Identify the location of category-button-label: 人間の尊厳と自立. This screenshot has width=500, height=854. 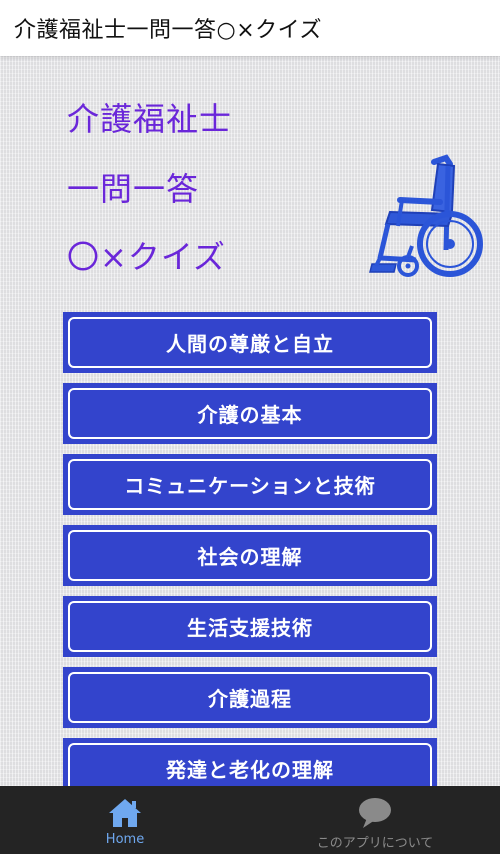
(250, 342).